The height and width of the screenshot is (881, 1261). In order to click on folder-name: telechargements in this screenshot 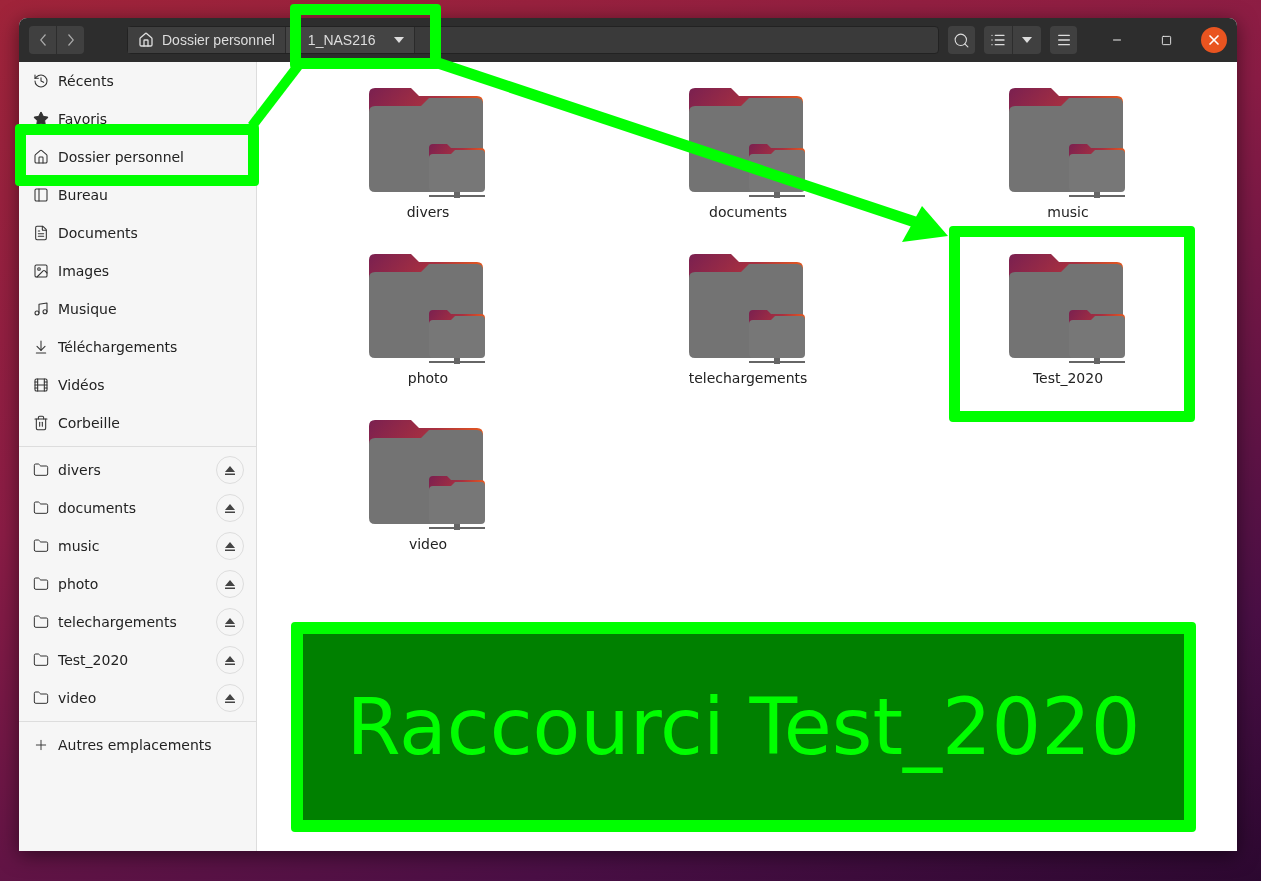, I will do `click(748, 378)`.